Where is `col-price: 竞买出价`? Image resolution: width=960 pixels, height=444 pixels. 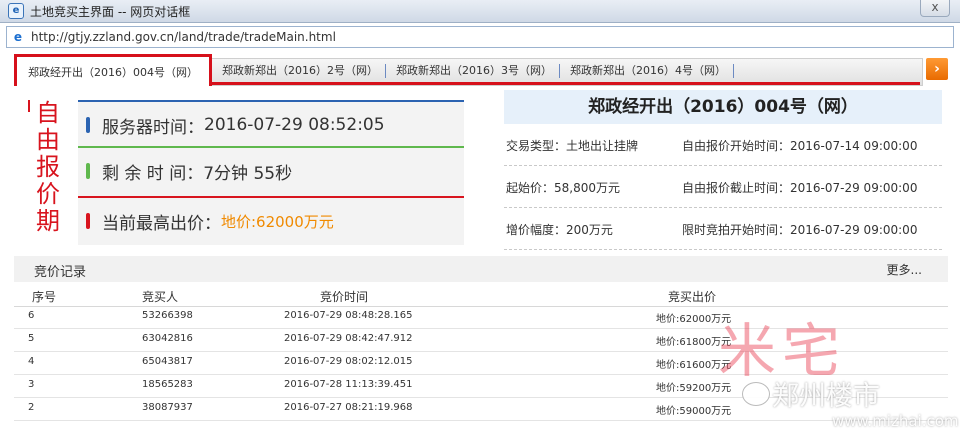 col-price: 竞买出价 is located at coordinates (692, 297).